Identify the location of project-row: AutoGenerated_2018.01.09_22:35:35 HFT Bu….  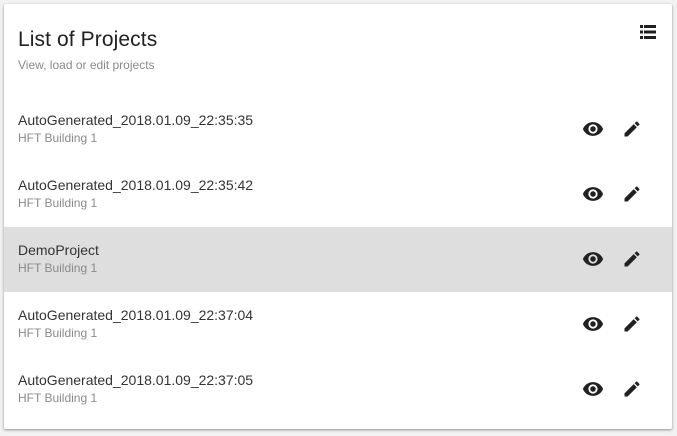
(338, 129).